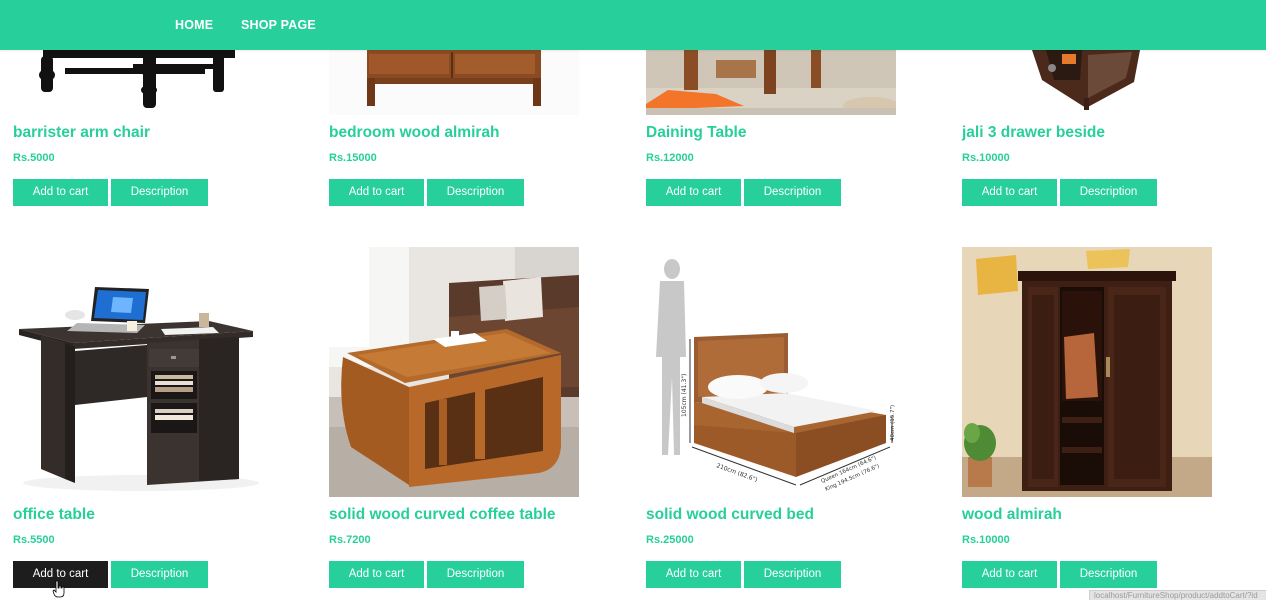 The height and width of the screenshot is (600, 1266). Describe the element at coordinates (138, 82) in the screenshot. I see `product-image-barrister-arm-chair` at that location.